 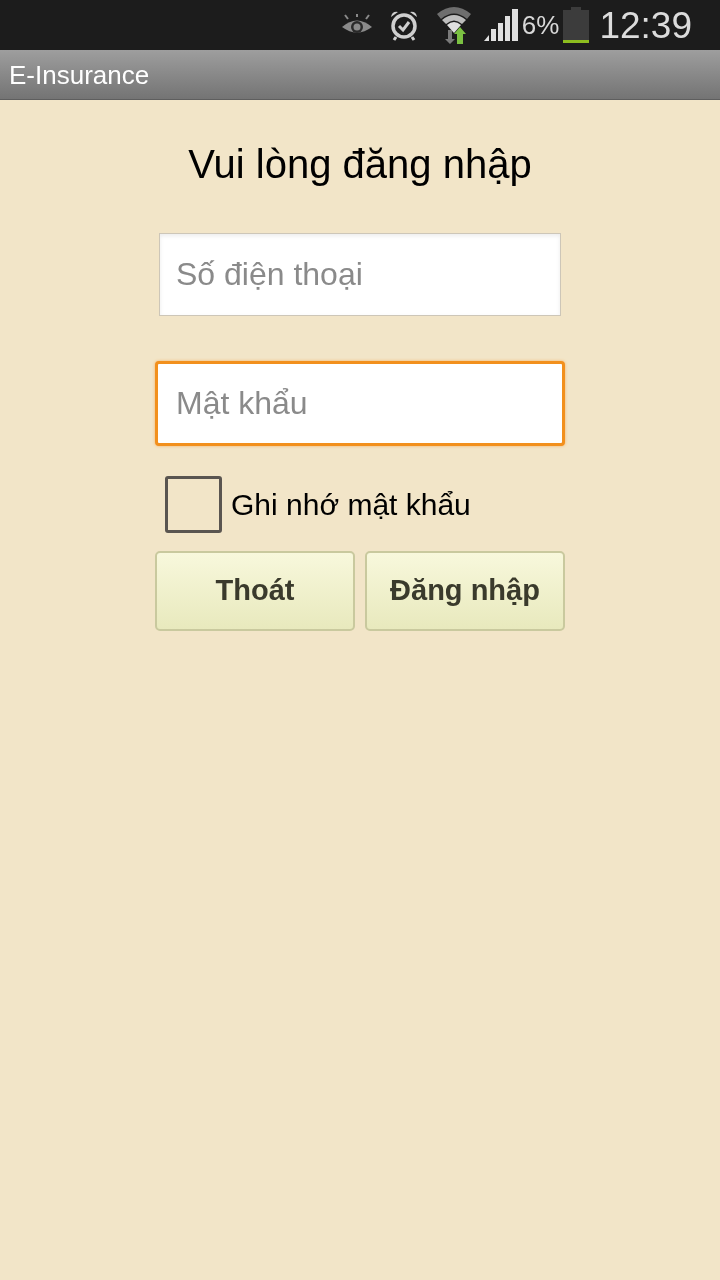 What do you see at coordinates (540, 25) in the screenshot?
I see `battery-percentage: 6%` at bounding box center [540, 25].